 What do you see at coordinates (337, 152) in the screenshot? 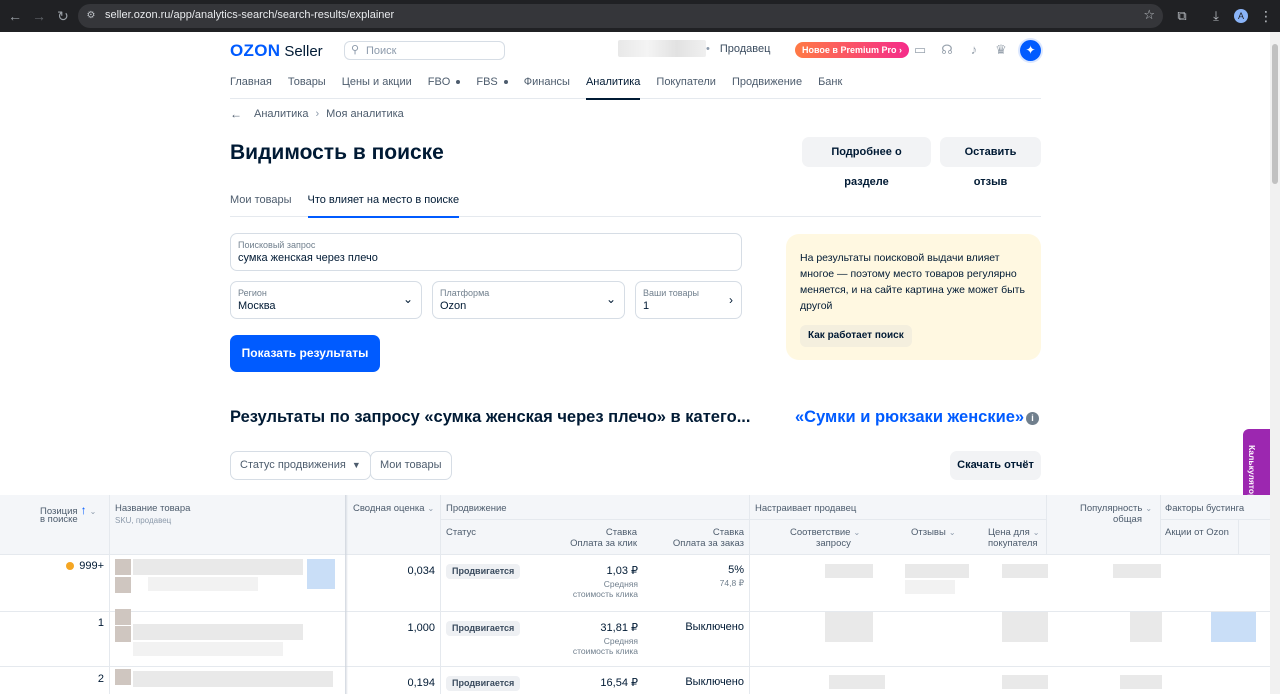
I see `page-title: Видимость в поиске` at bounding box center [337, 152].